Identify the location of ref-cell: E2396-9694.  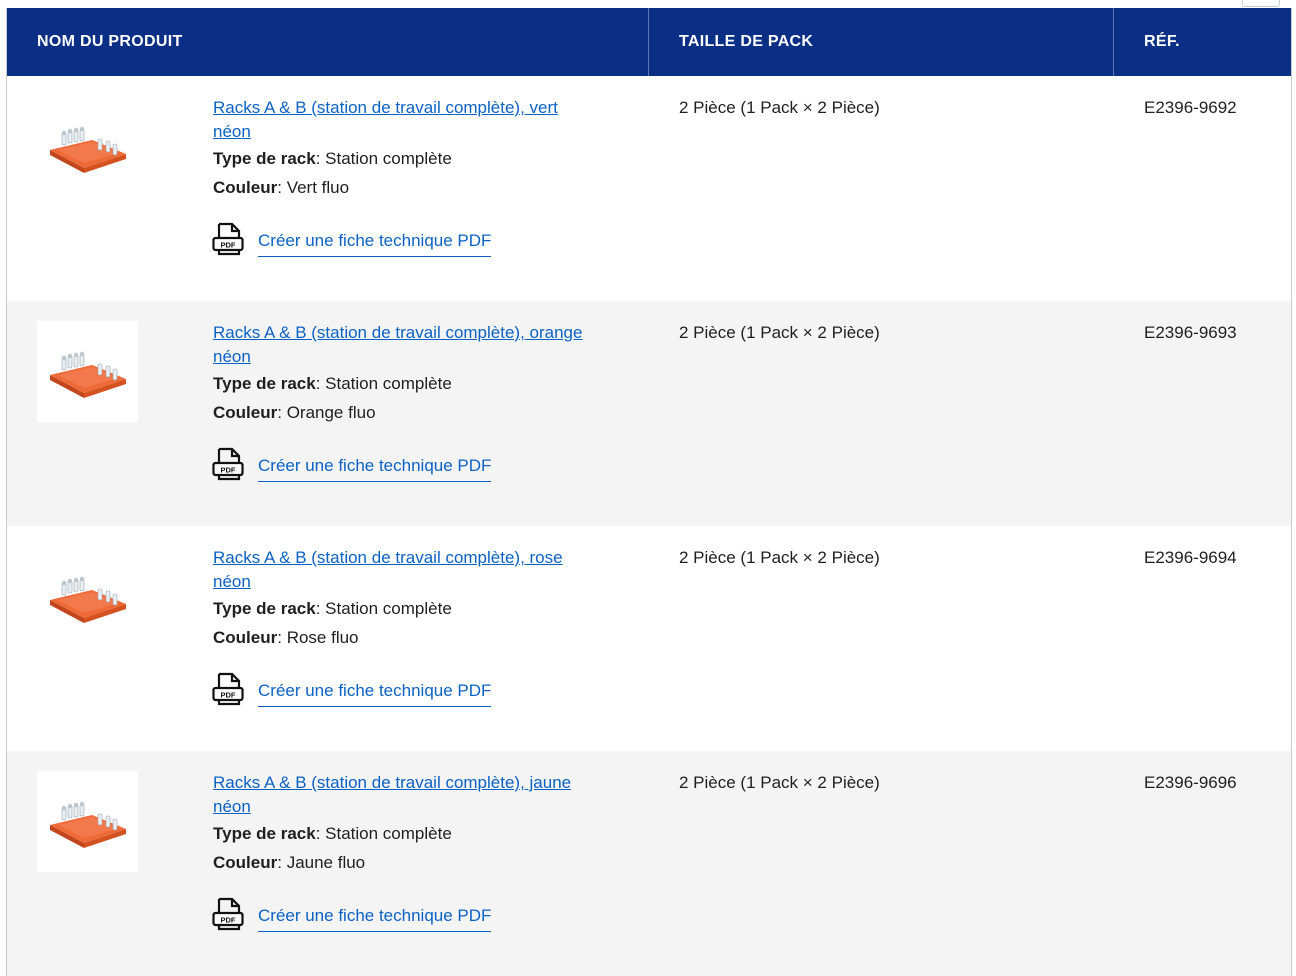
(1190, 557).